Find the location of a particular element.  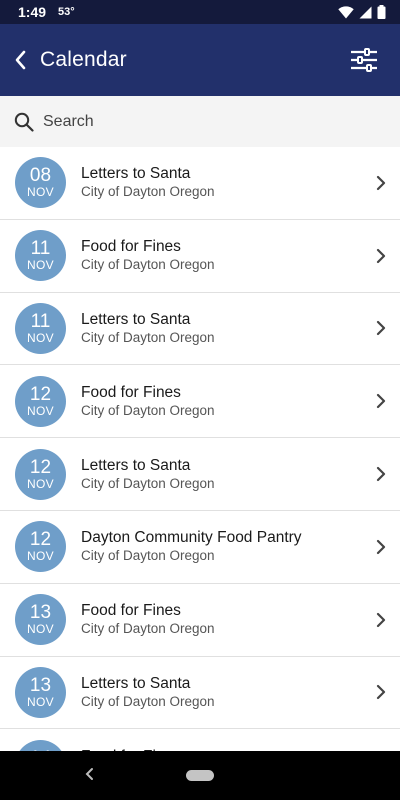

chevron-left-icon is located at coordinates (20, 60).